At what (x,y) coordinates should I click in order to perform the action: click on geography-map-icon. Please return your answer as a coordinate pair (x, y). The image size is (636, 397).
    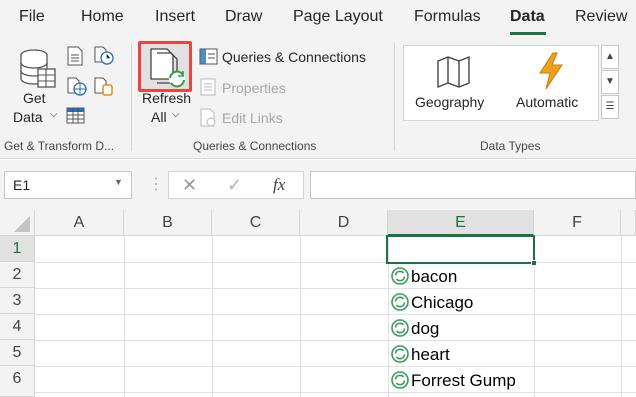
    Looking at the image, I should click on (454, 72).